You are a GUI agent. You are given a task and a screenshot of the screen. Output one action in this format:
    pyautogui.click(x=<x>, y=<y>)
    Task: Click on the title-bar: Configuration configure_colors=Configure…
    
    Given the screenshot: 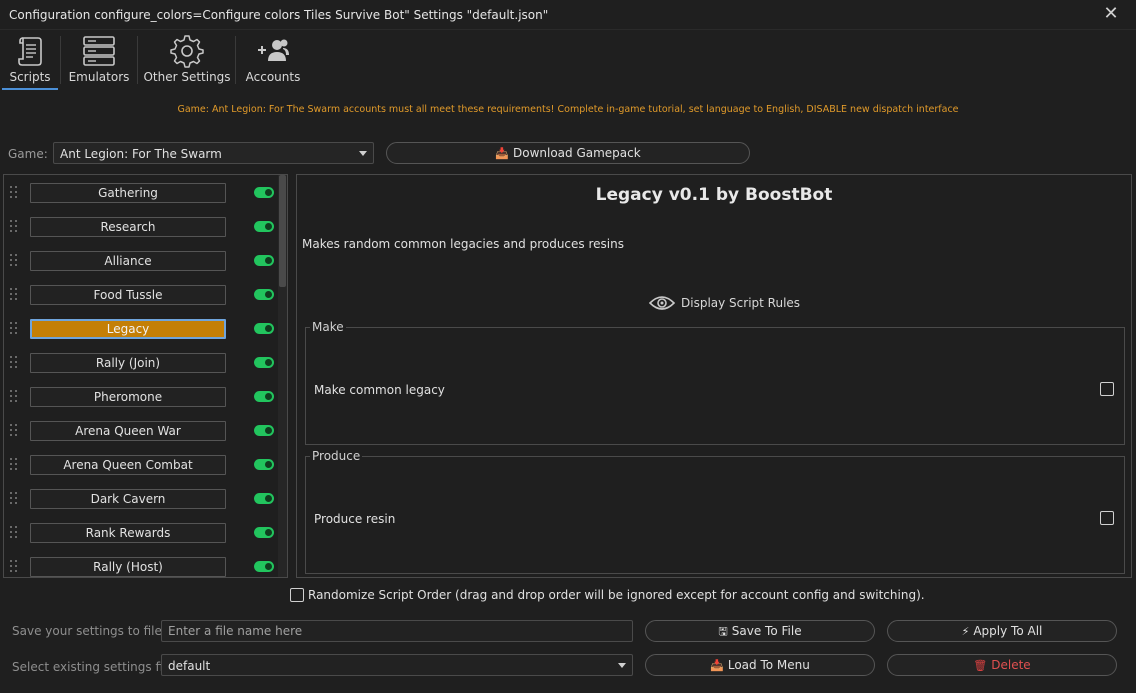 What is the action you would take?
    pyautogui.click(x=568, y=15)
    